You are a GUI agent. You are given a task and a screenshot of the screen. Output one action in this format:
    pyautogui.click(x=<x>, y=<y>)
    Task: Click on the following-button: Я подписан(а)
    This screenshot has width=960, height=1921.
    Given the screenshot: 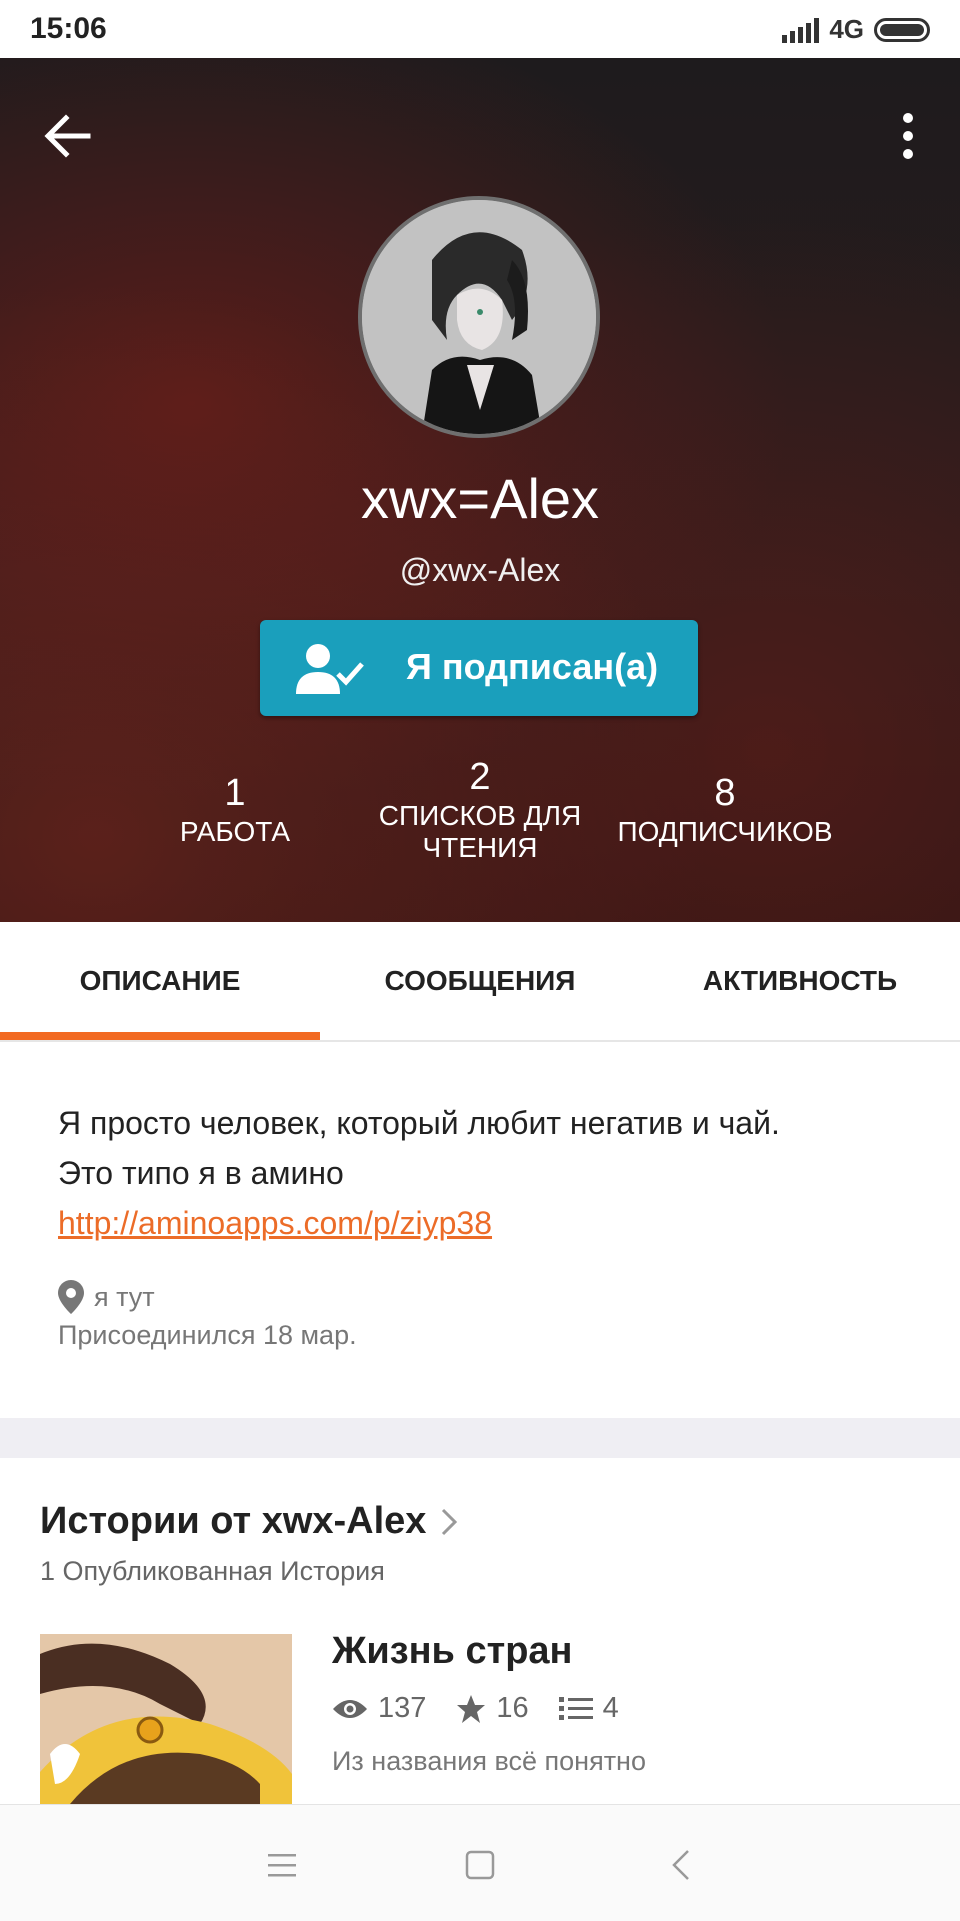 What is the action you would take?
    pyautogui.click(x=479, y=668)
    